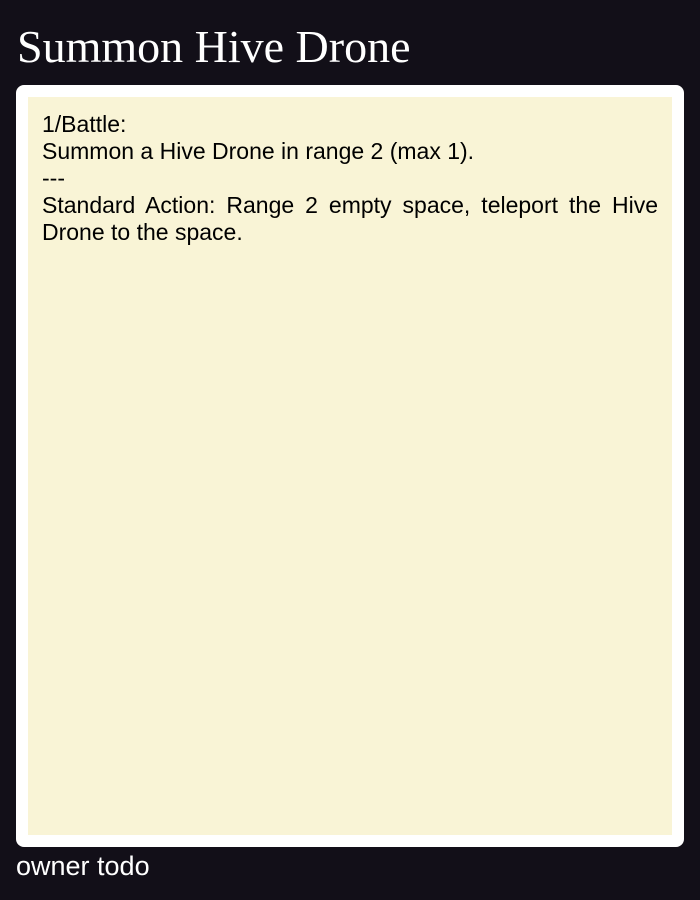  Describe the element at coordinates (83, 866) in the screenshot. I see `card-owner: owner todo` at that location.